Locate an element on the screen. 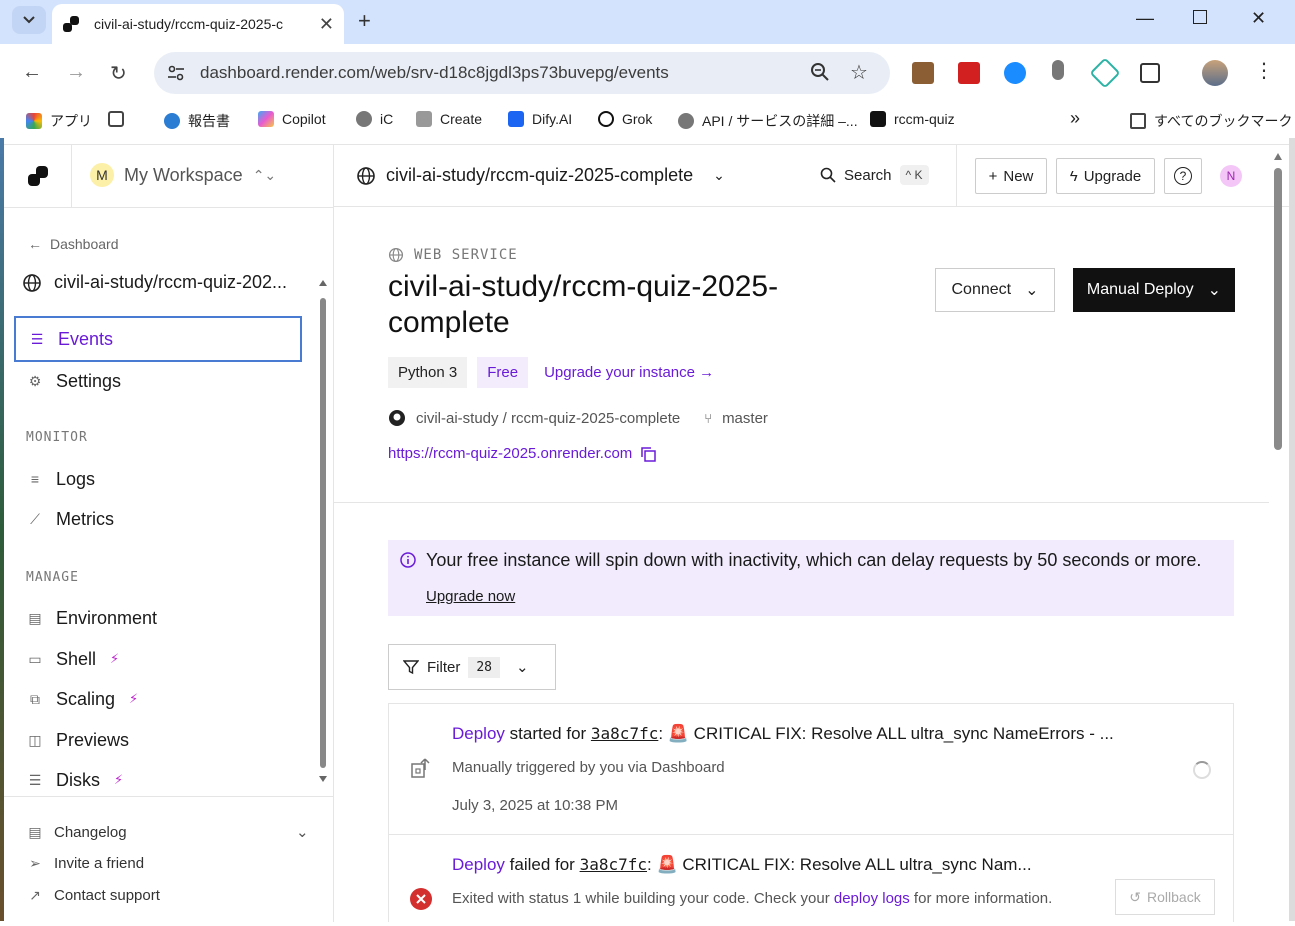 The width and height of the screenshot is (1295, 926). close-window-button: ✕ is located at coordinates (1258, 18).